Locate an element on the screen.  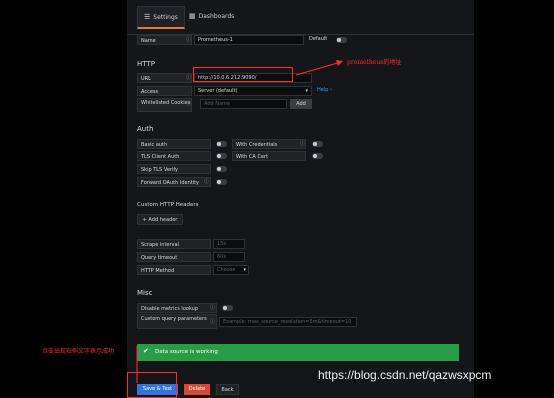
annotation-arrowhead-url is located at coordinates (339, 63).